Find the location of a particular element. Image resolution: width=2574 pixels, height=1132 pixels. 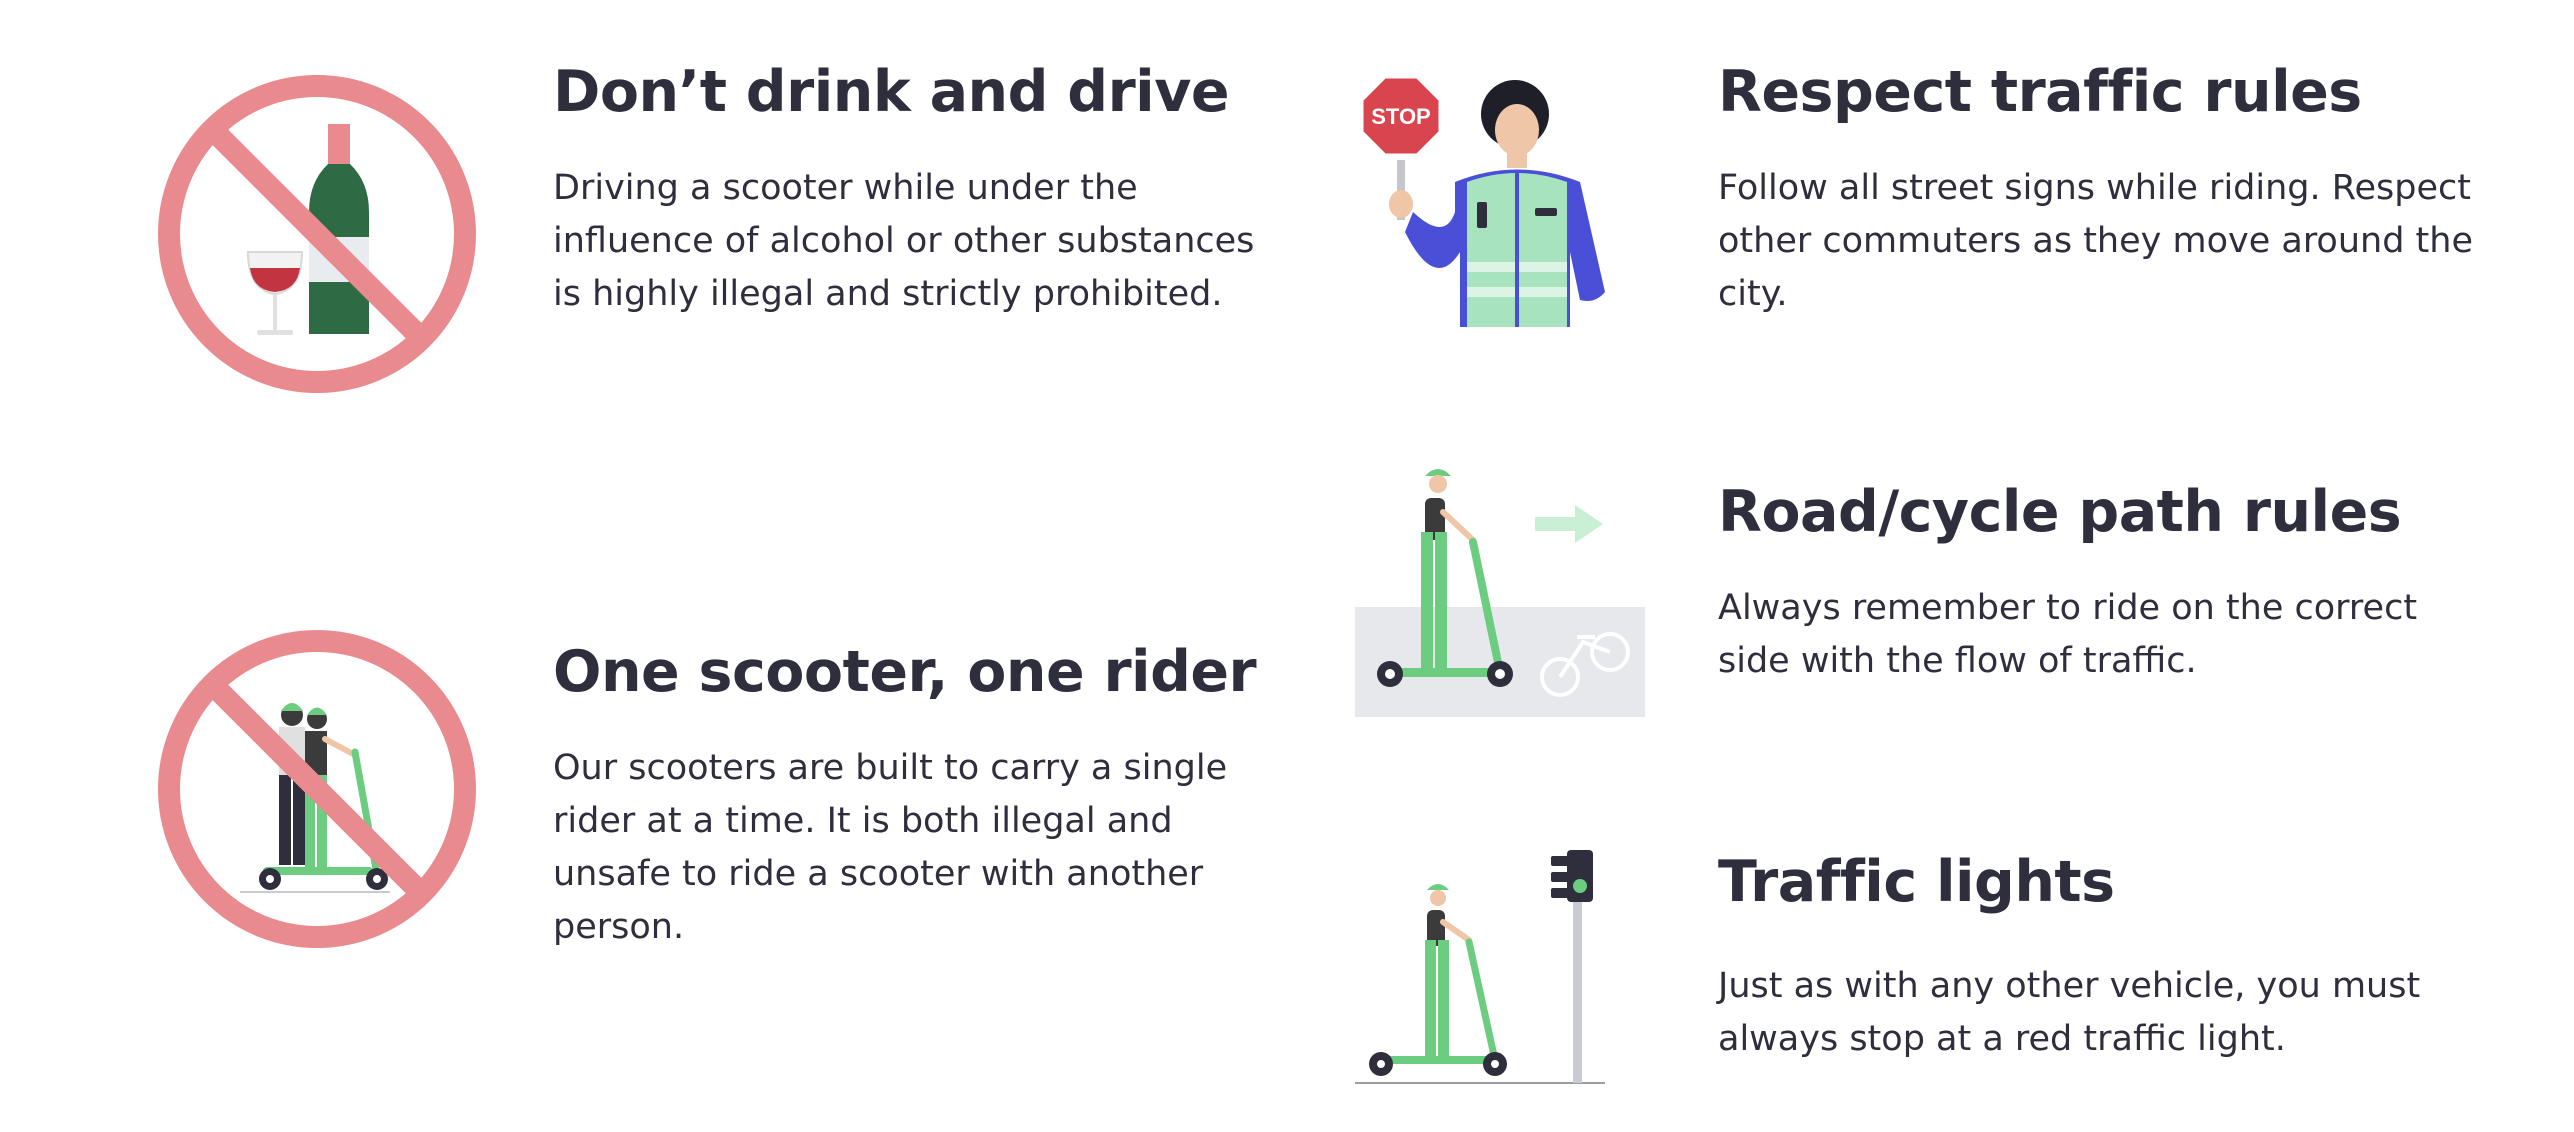

rule-title: Traffic lights is located at coordinates (1916, 882).